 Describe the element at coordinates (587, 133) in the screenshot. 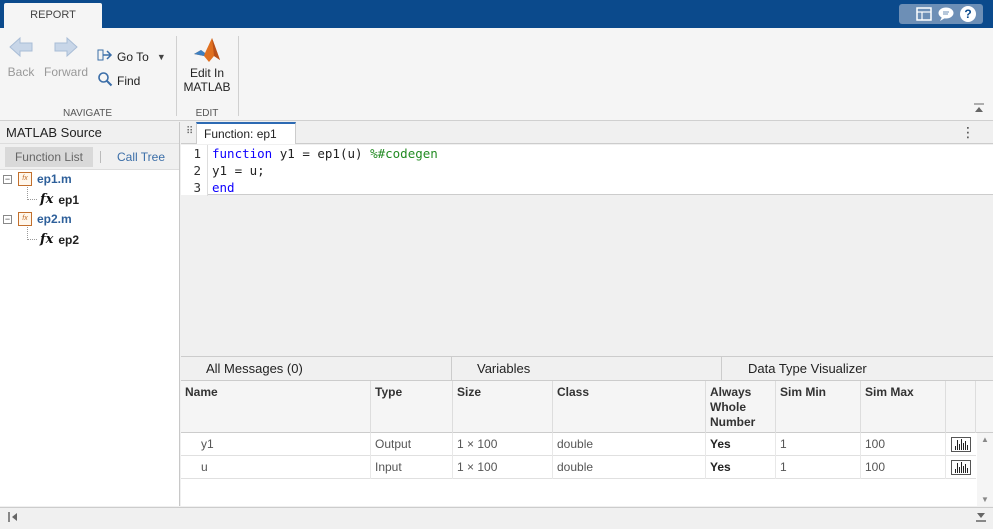

I see `editor-tab-bar: ⠿ Function: ep1 ⋮` at that location.